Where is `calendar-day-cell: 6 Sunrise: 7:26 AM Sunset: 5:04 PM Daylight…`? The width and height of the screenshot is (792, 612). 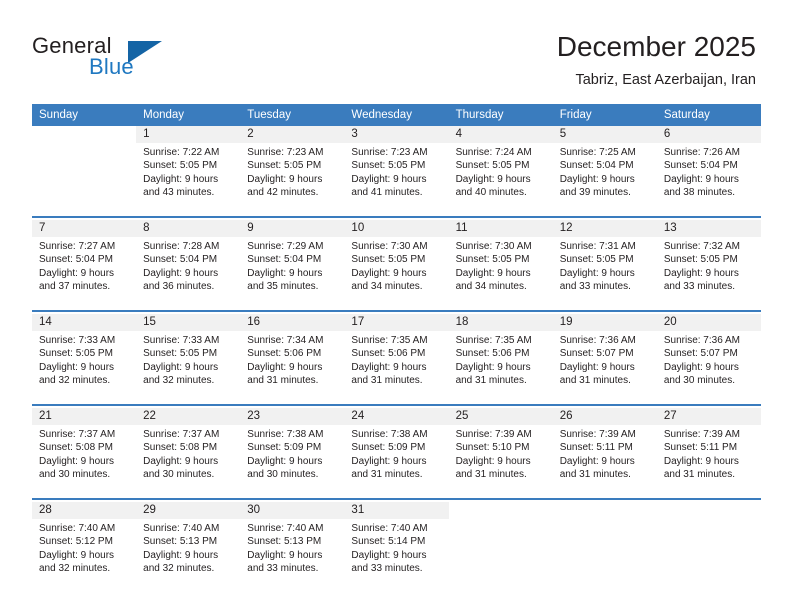
calendar-day-cell: 6 Sunrise: 7:26 AM Sunset: 5:04 PM Daylight… is located at coordinates (708, 171).